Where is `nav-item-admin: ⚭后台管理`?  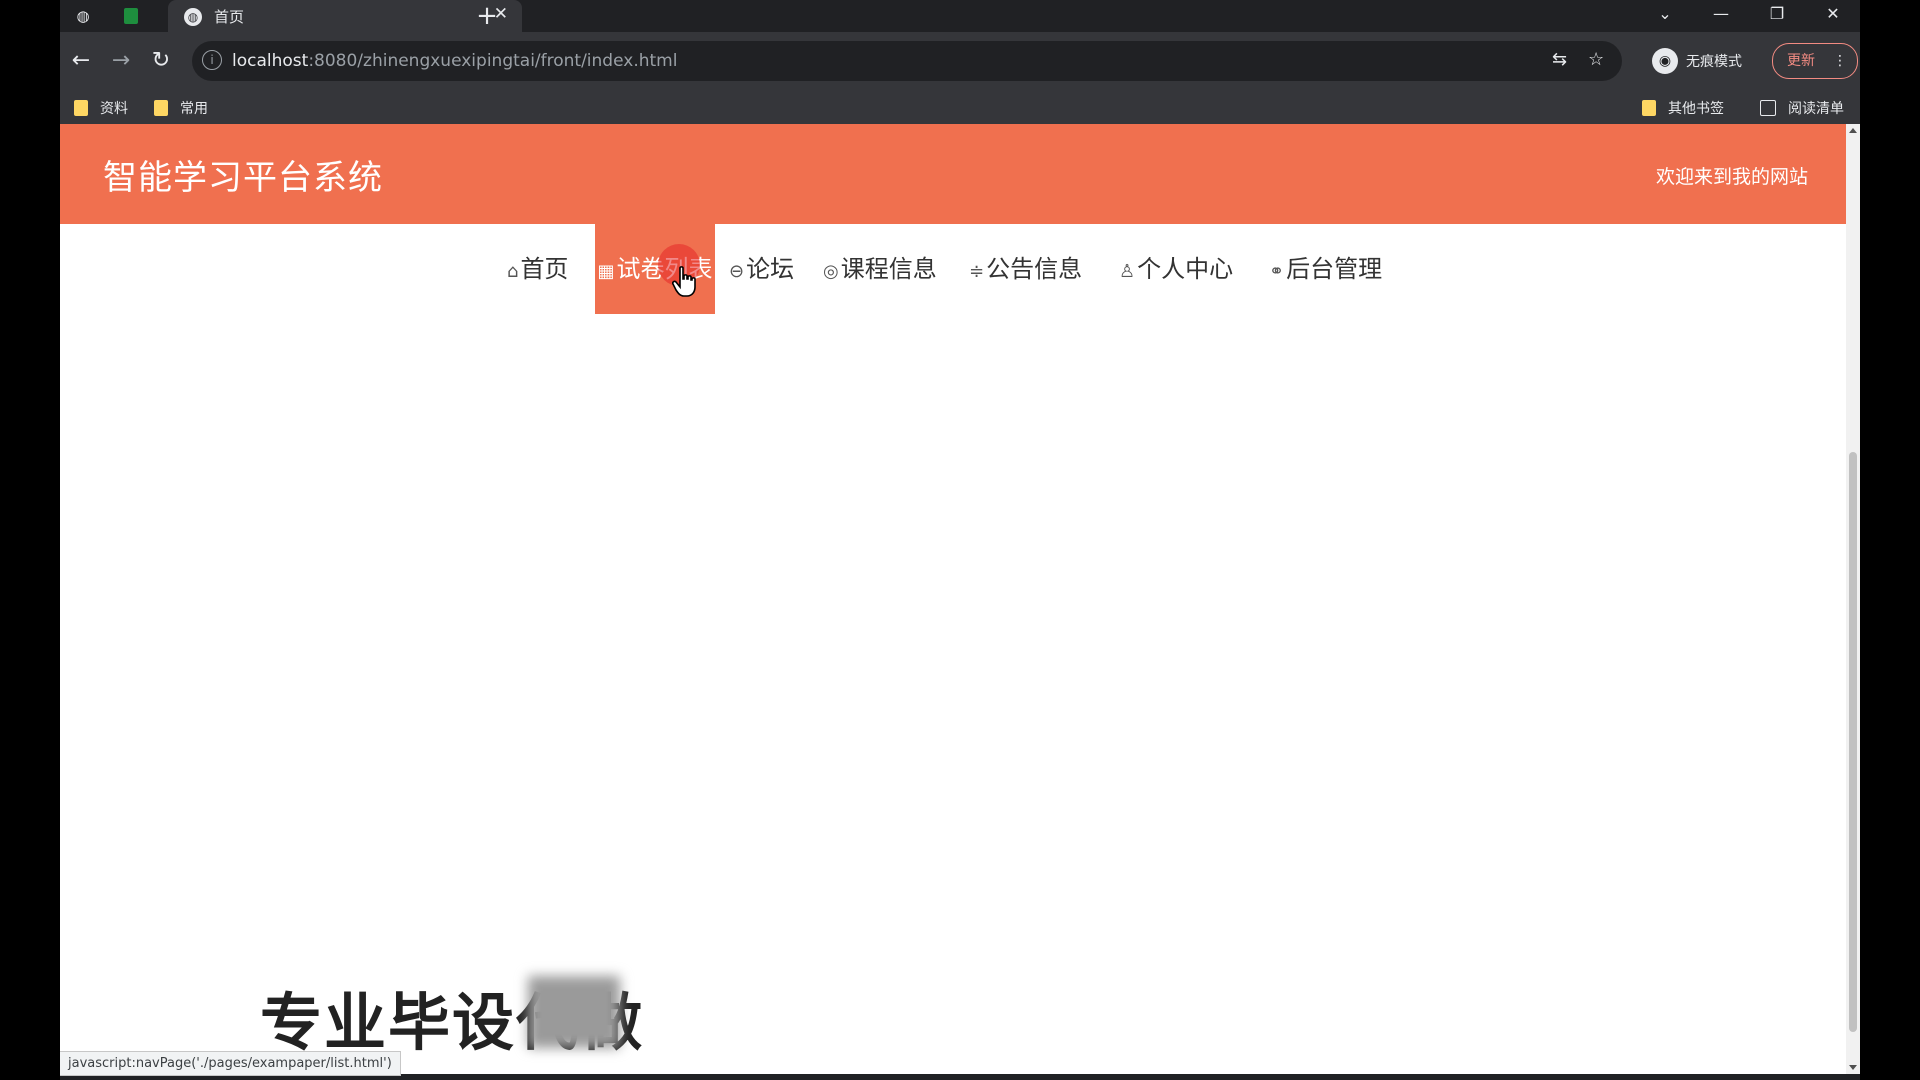 nav-item-admin: ⚭后台管理 is located at coordinates (1325, 269).